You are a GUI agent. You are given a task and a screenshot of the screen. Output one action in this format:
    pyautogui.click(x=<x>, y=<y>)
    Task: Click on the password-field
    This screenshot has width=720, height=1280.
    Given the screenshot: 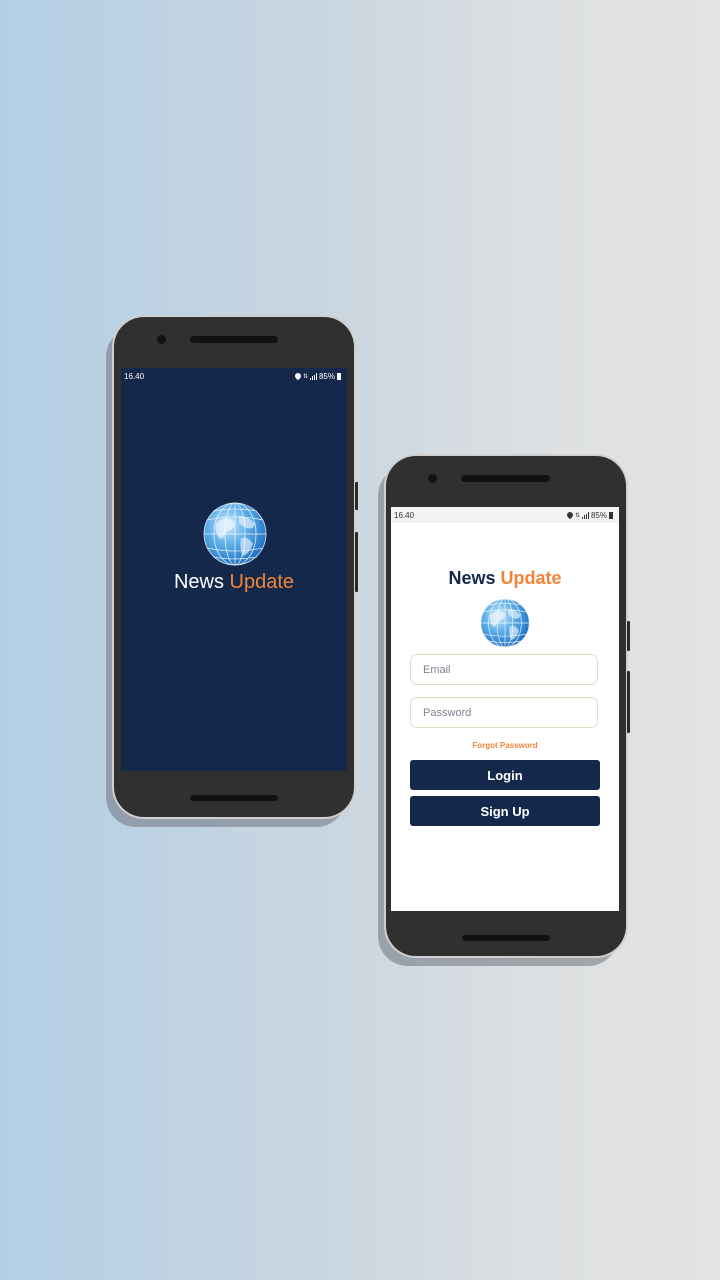 What is the action you would take?
    pyautogui.click(x=504, y=712)
    